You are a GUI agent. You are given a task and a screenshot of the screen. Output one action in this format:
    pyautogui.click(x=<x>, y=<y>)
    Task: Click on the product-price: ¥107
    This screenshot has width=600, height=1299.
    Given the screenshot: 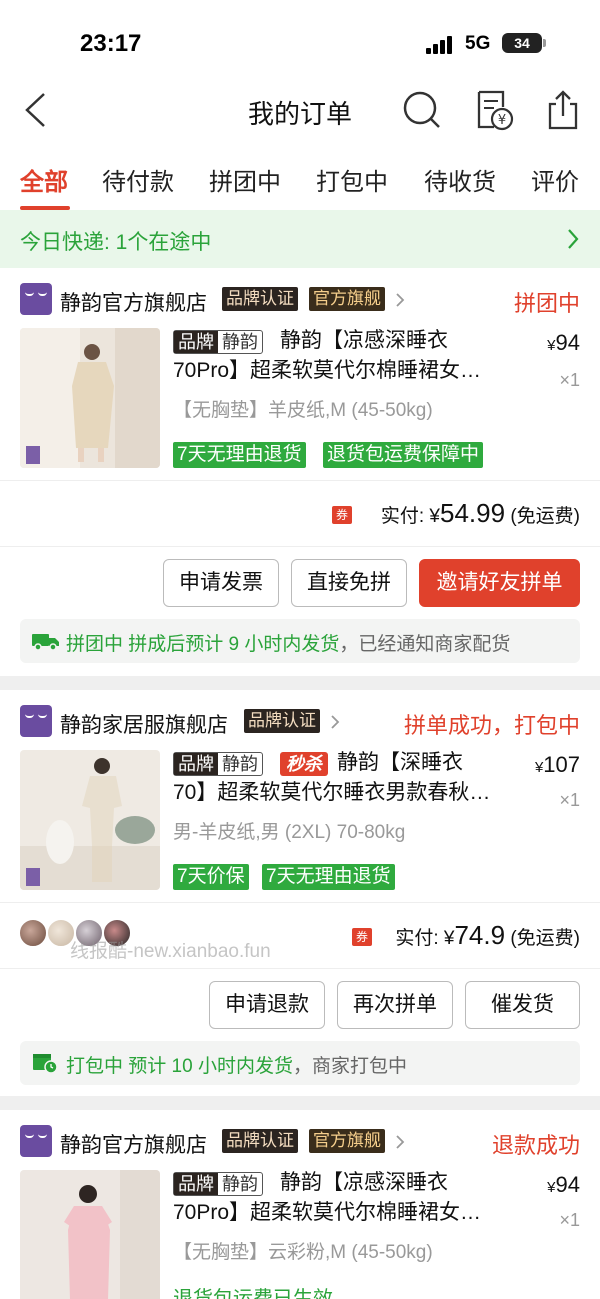 What is the action you would take?
    pyautogui.click(x=557, y=764)
    